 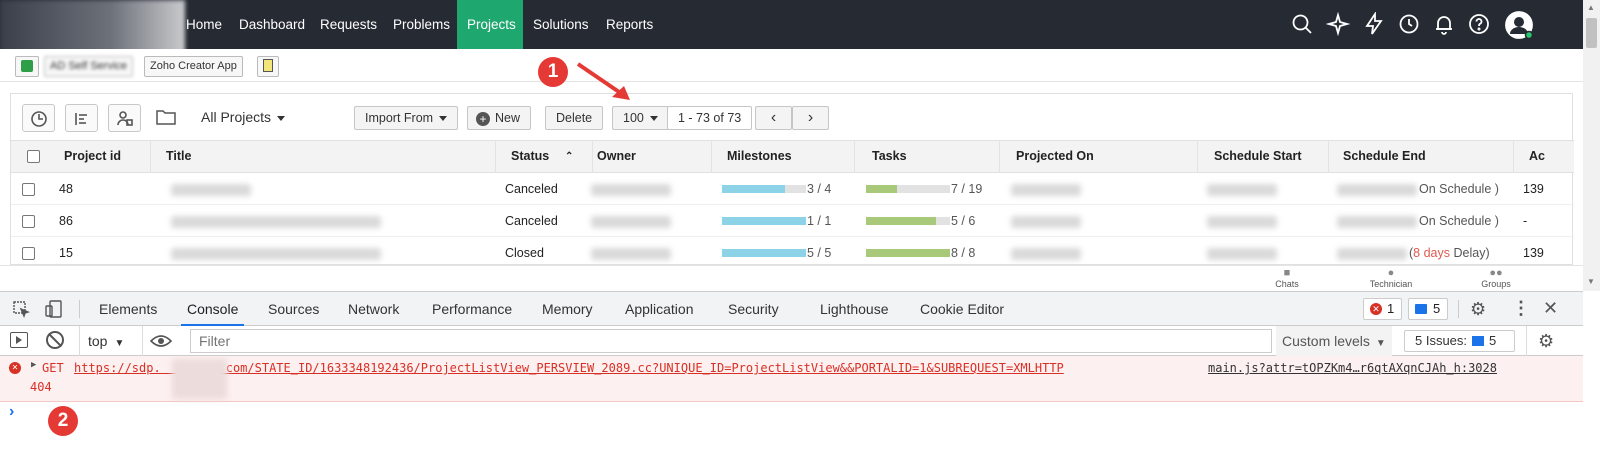 What do you see at coordinates (293, 309) in the screenshot?
I see `tab-sources: Sources` at bounding box center [293, 309].